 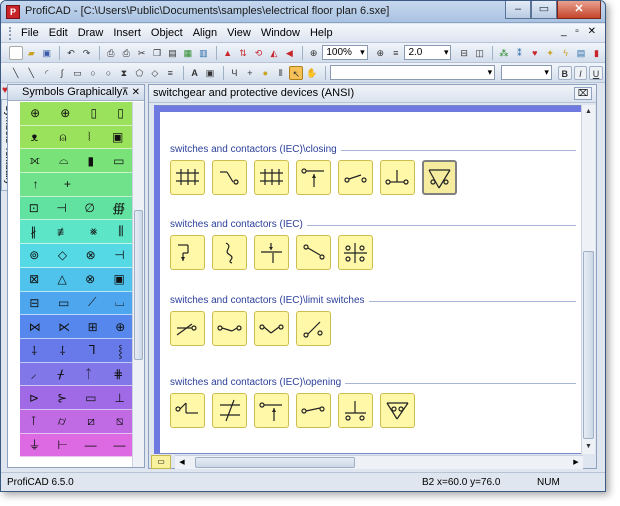 I want to click on symbol-thumbnail-icon: ▣, so click(x=117, y=137).